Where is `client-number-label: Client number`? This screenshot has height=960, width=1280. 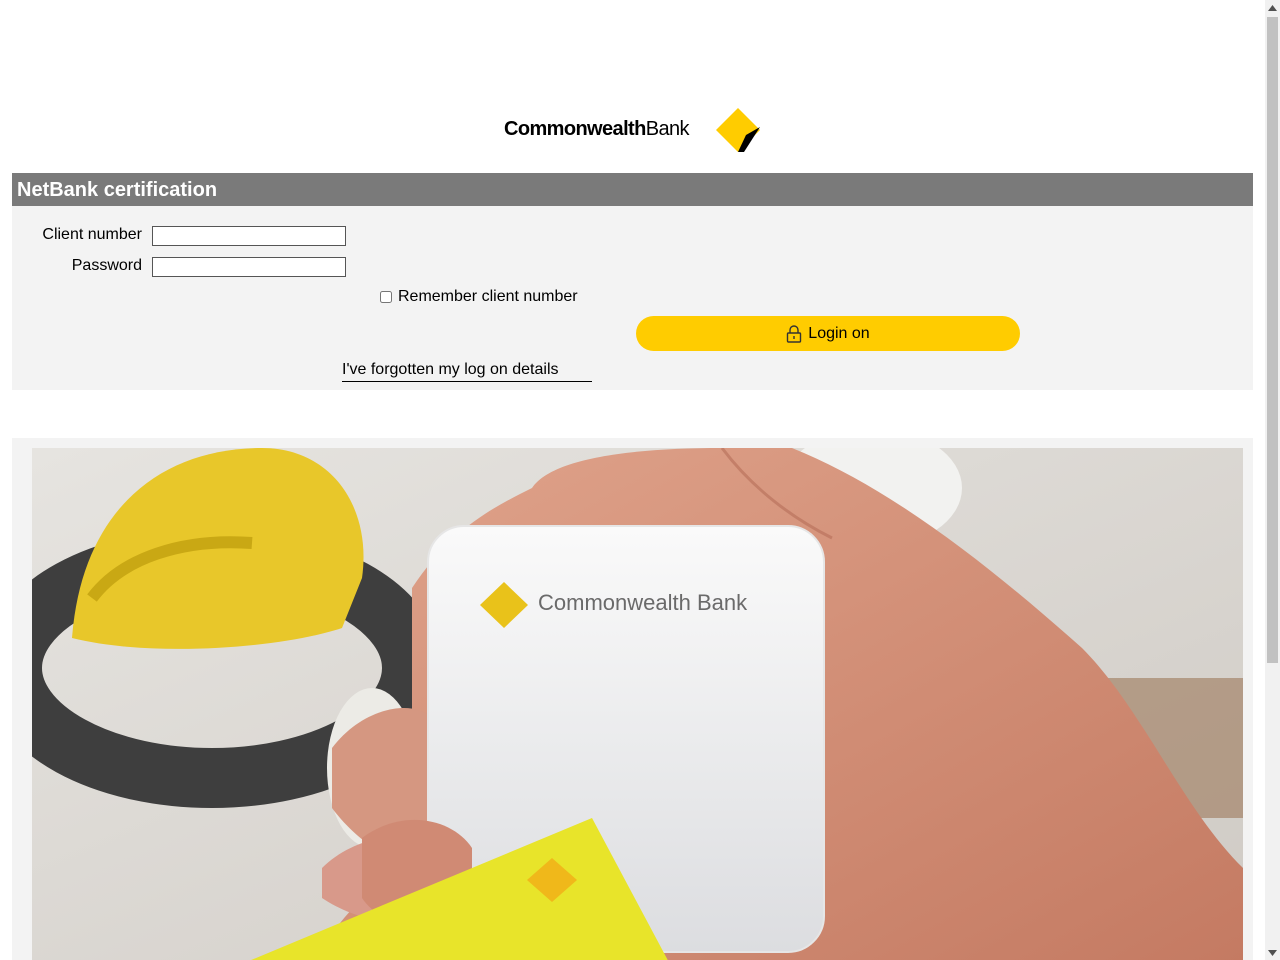
client-number-label: Client number is located at coordinates (92, 234).